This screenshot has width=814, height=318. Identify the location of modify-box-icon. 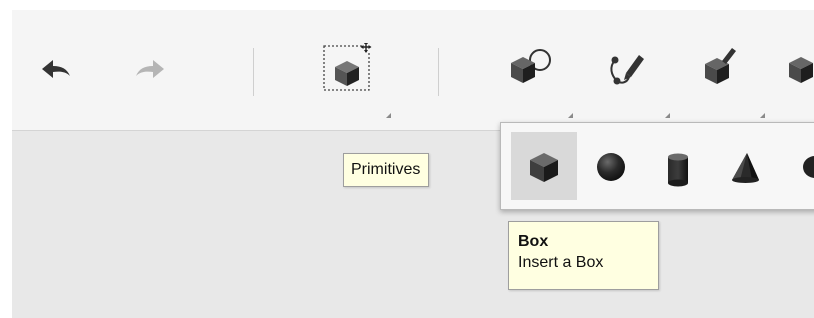
(720, 66).